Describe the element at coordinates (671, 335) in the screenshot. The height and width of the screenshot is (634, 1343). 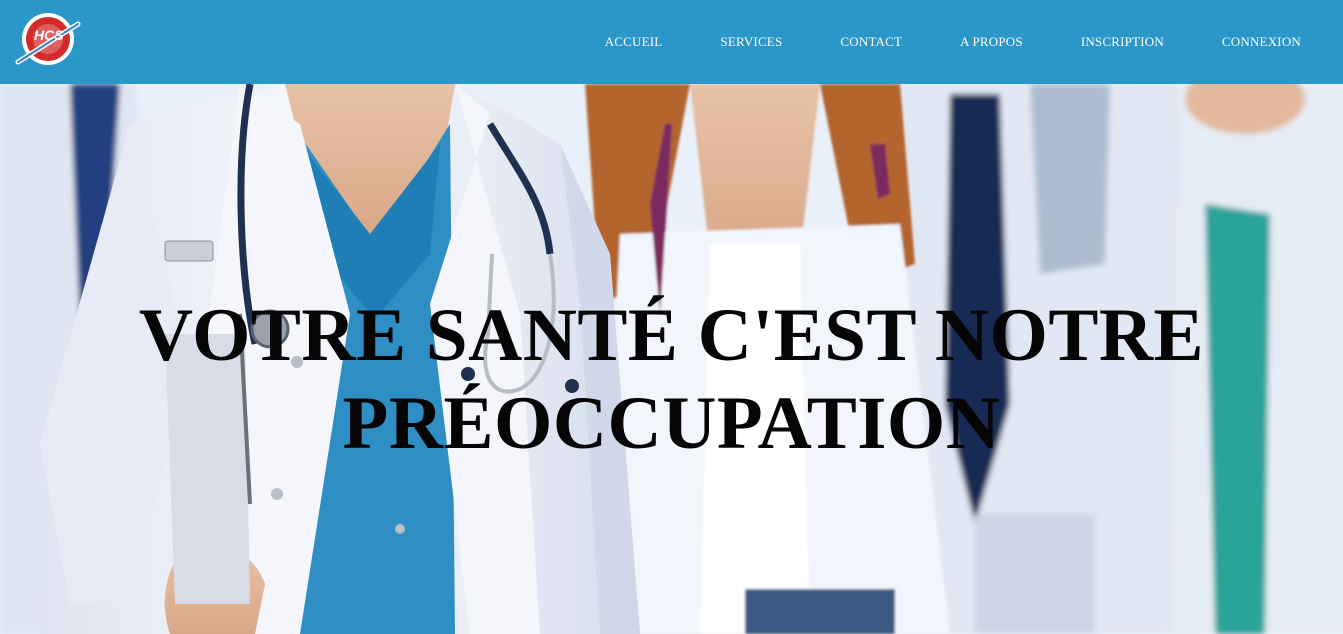
I see `hero-title-line-1: VOTRE SANTÉ C'EST NOTRE` at that location.